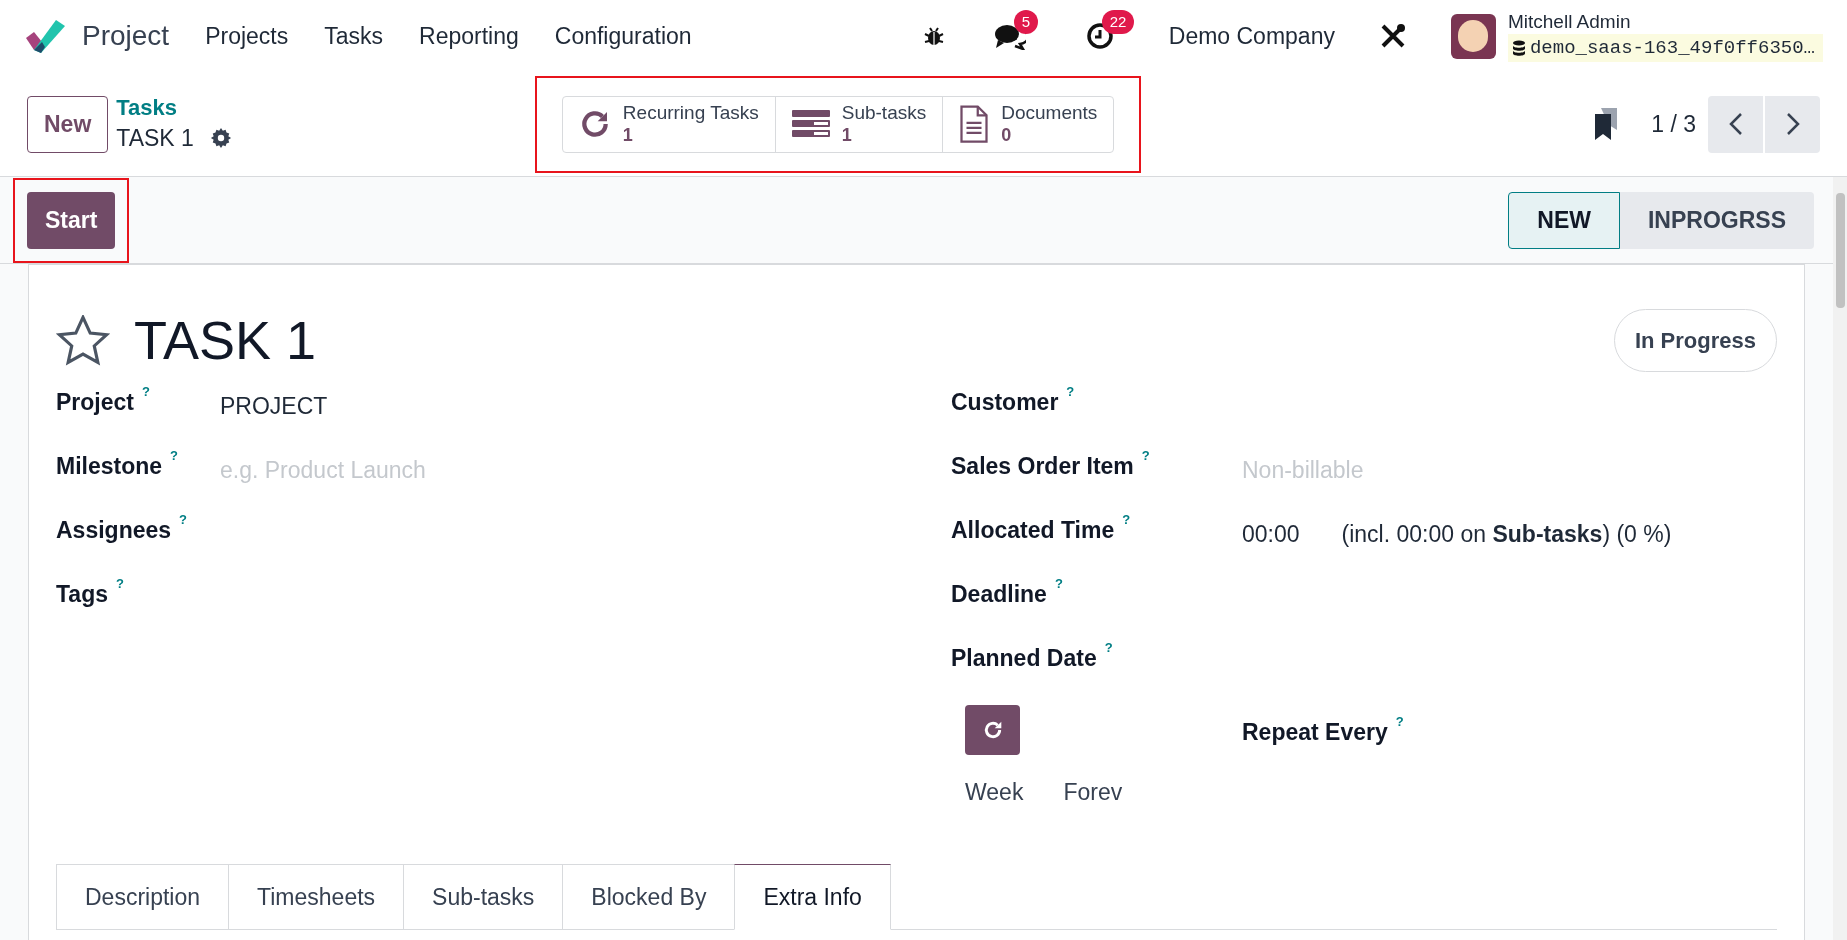 The width and height of the screenshot is (1847, 940). Describe the element at coordinates (1518, 48) in the screenshot. I see `database-icon` at that location.